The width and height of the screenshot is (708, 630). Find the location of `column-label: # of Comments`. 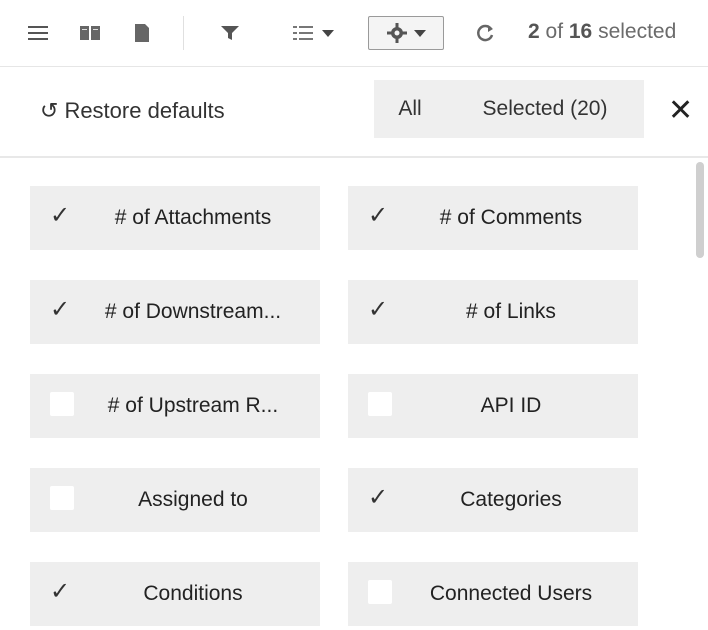

column-label: # of Comments is located at coordinates (511, 217).